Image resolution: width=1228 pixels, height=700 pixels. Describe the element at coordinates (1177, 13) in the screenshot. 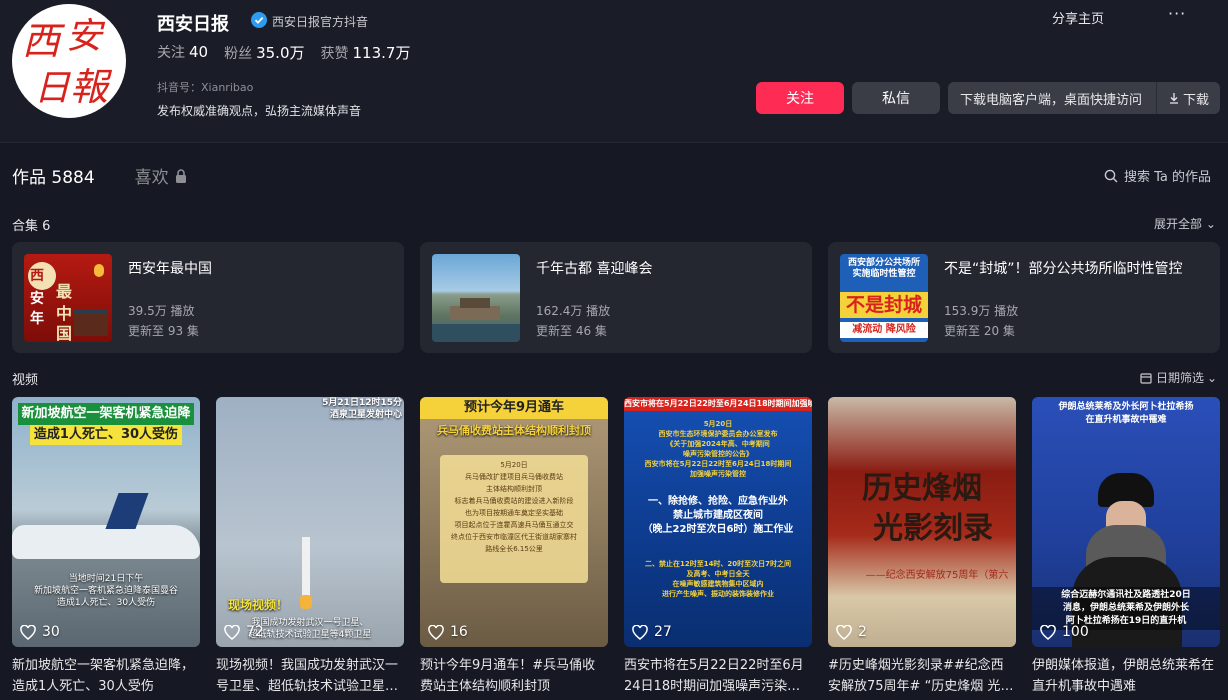

I see `more-options-icon: ···` at that location.